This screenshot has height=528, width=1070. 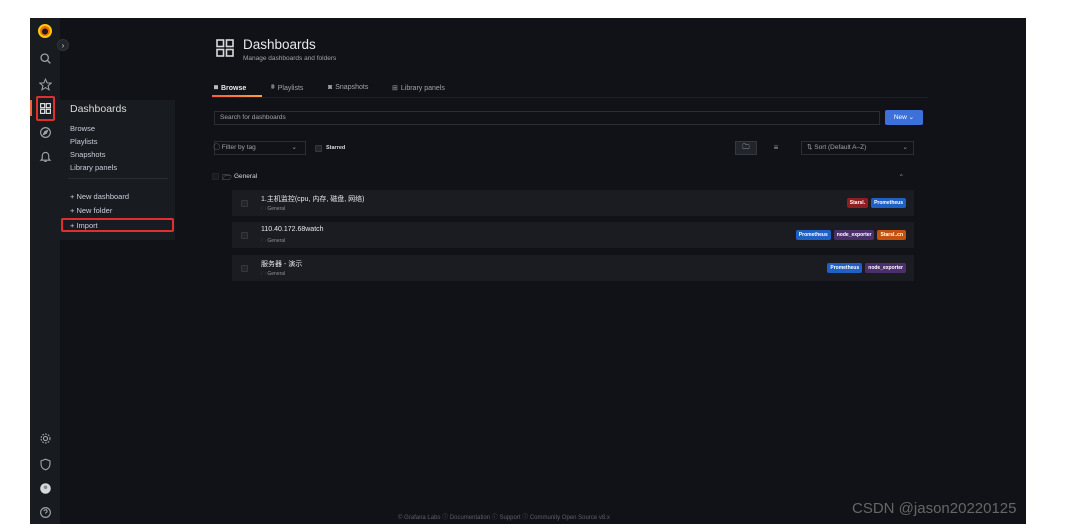 What do you see at coordinates (216, 87) in the screenshot?
I see `sitemap-icon: ⩎` at bounding box center [216, 87].